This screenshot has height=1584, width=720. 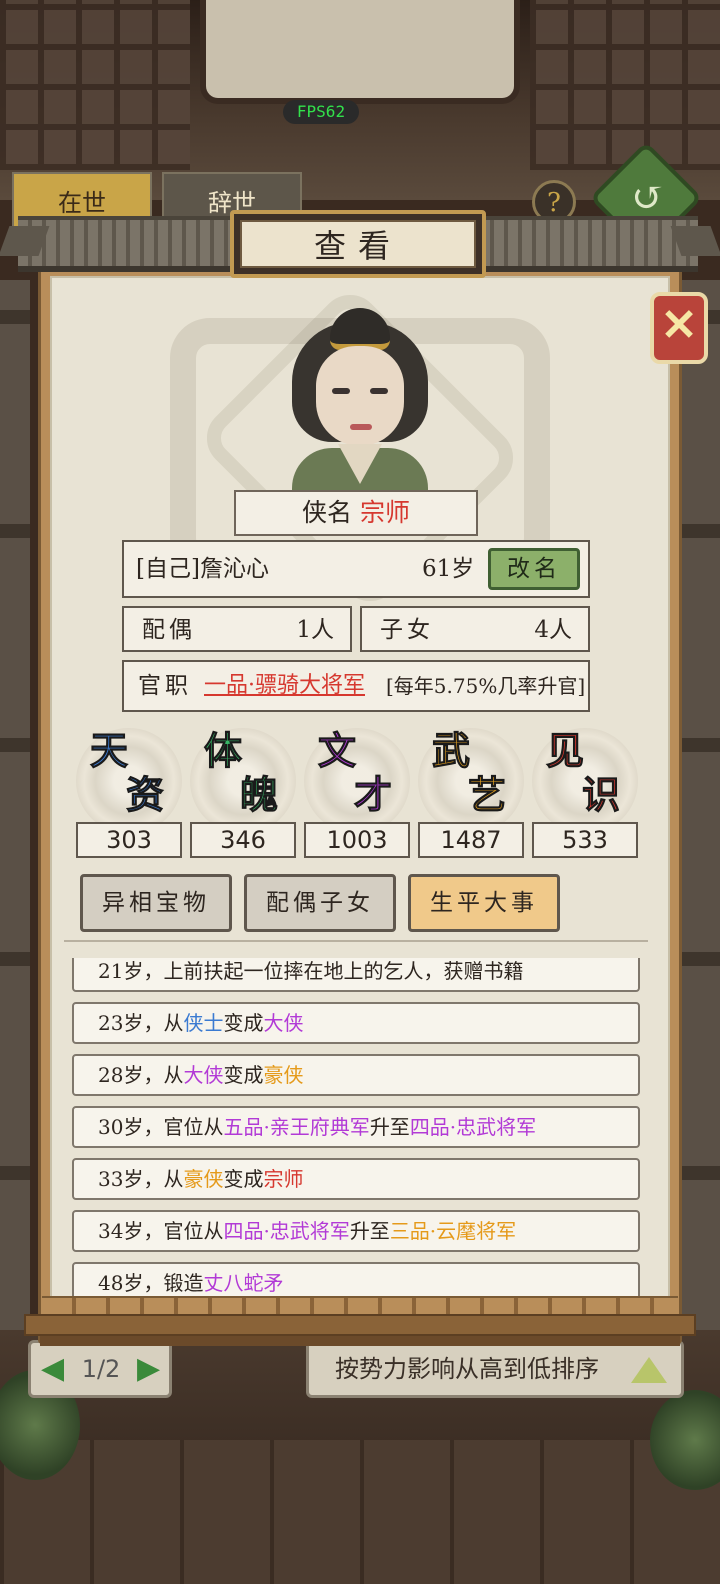 What do you see at coordinates (237, 629) in the screenshot?
I see `spouse-row: 配偶 1人` at bounding box center [237, 629].